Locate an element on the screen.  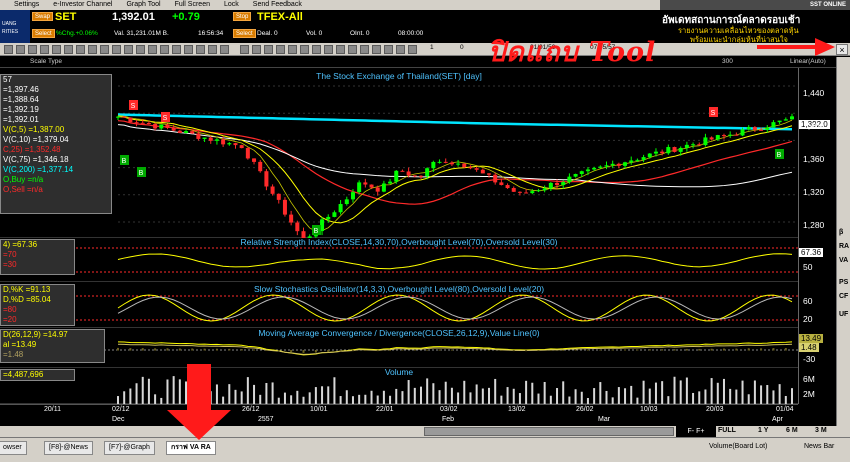
macd-axis-flag-1: 13.49 is located at coordinates (811, 338).